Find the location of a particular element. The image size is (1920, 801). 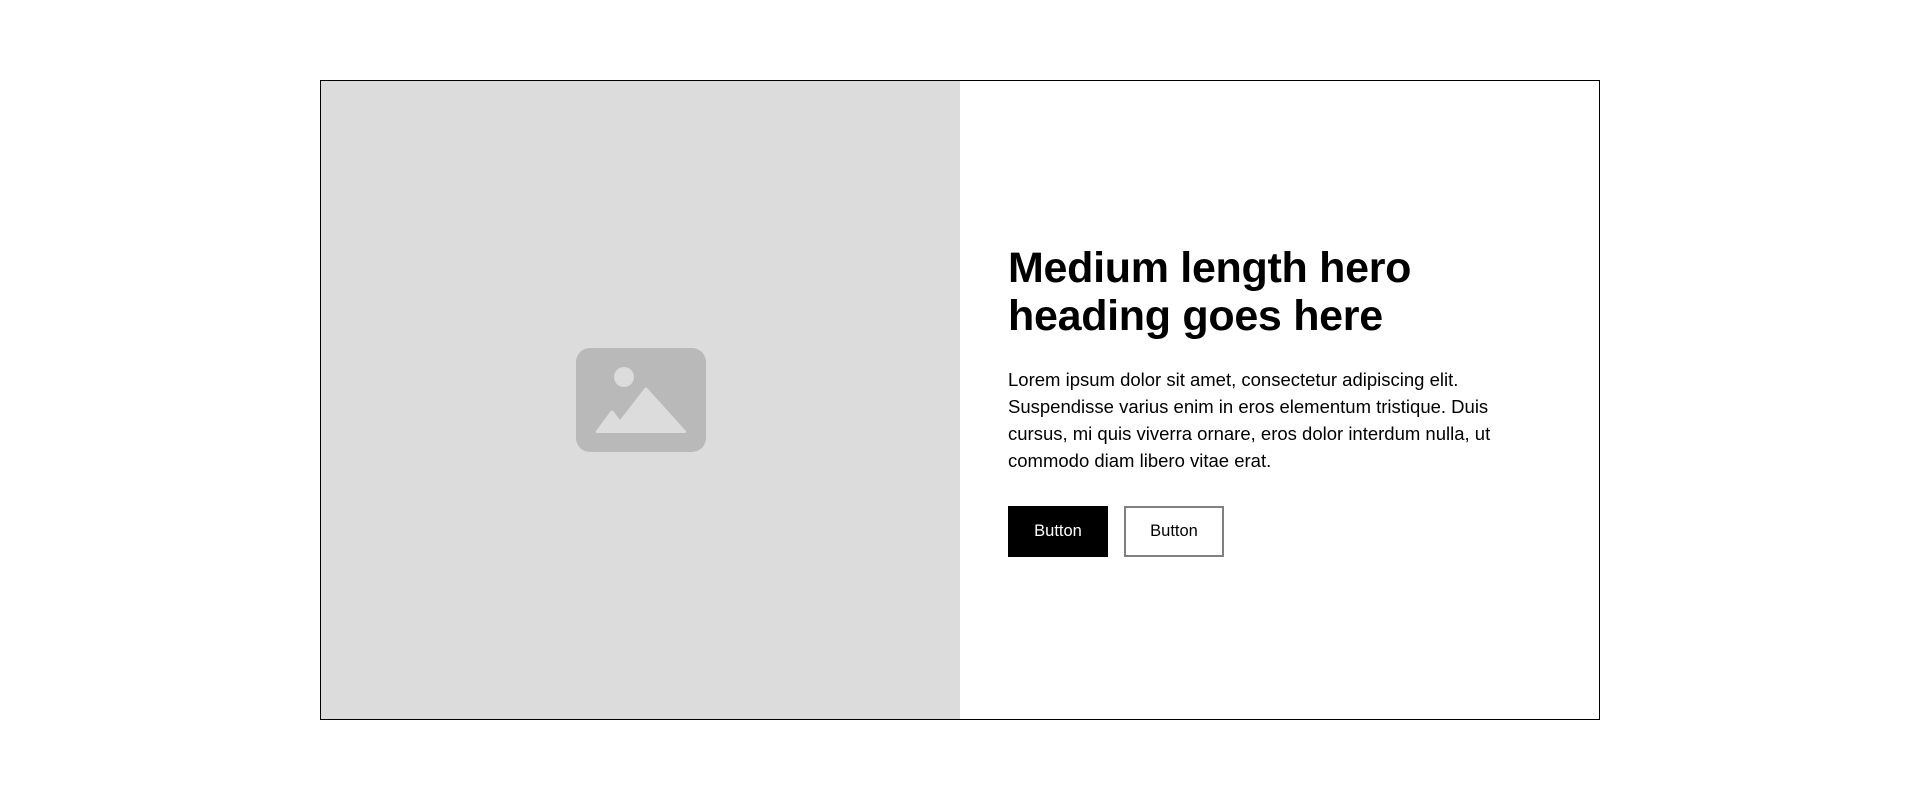

image-placeholder-icon is located at coordinates (640, 400).